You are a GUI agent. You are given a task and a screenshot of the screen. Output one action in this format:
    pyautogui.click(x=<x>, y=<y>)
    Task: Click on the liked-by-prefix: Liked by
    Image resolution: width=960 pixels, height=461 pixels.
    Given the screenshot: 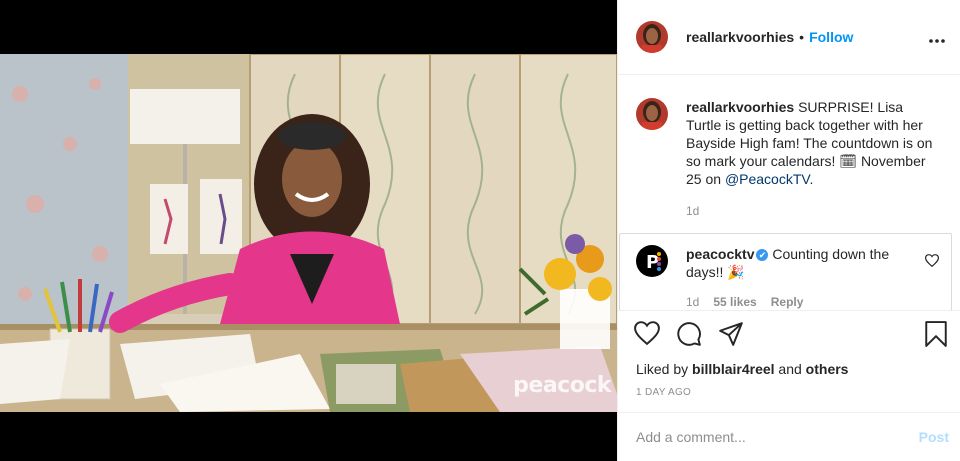 What is the action you would take?
    pyautogui.click(x=662, y=369)
    